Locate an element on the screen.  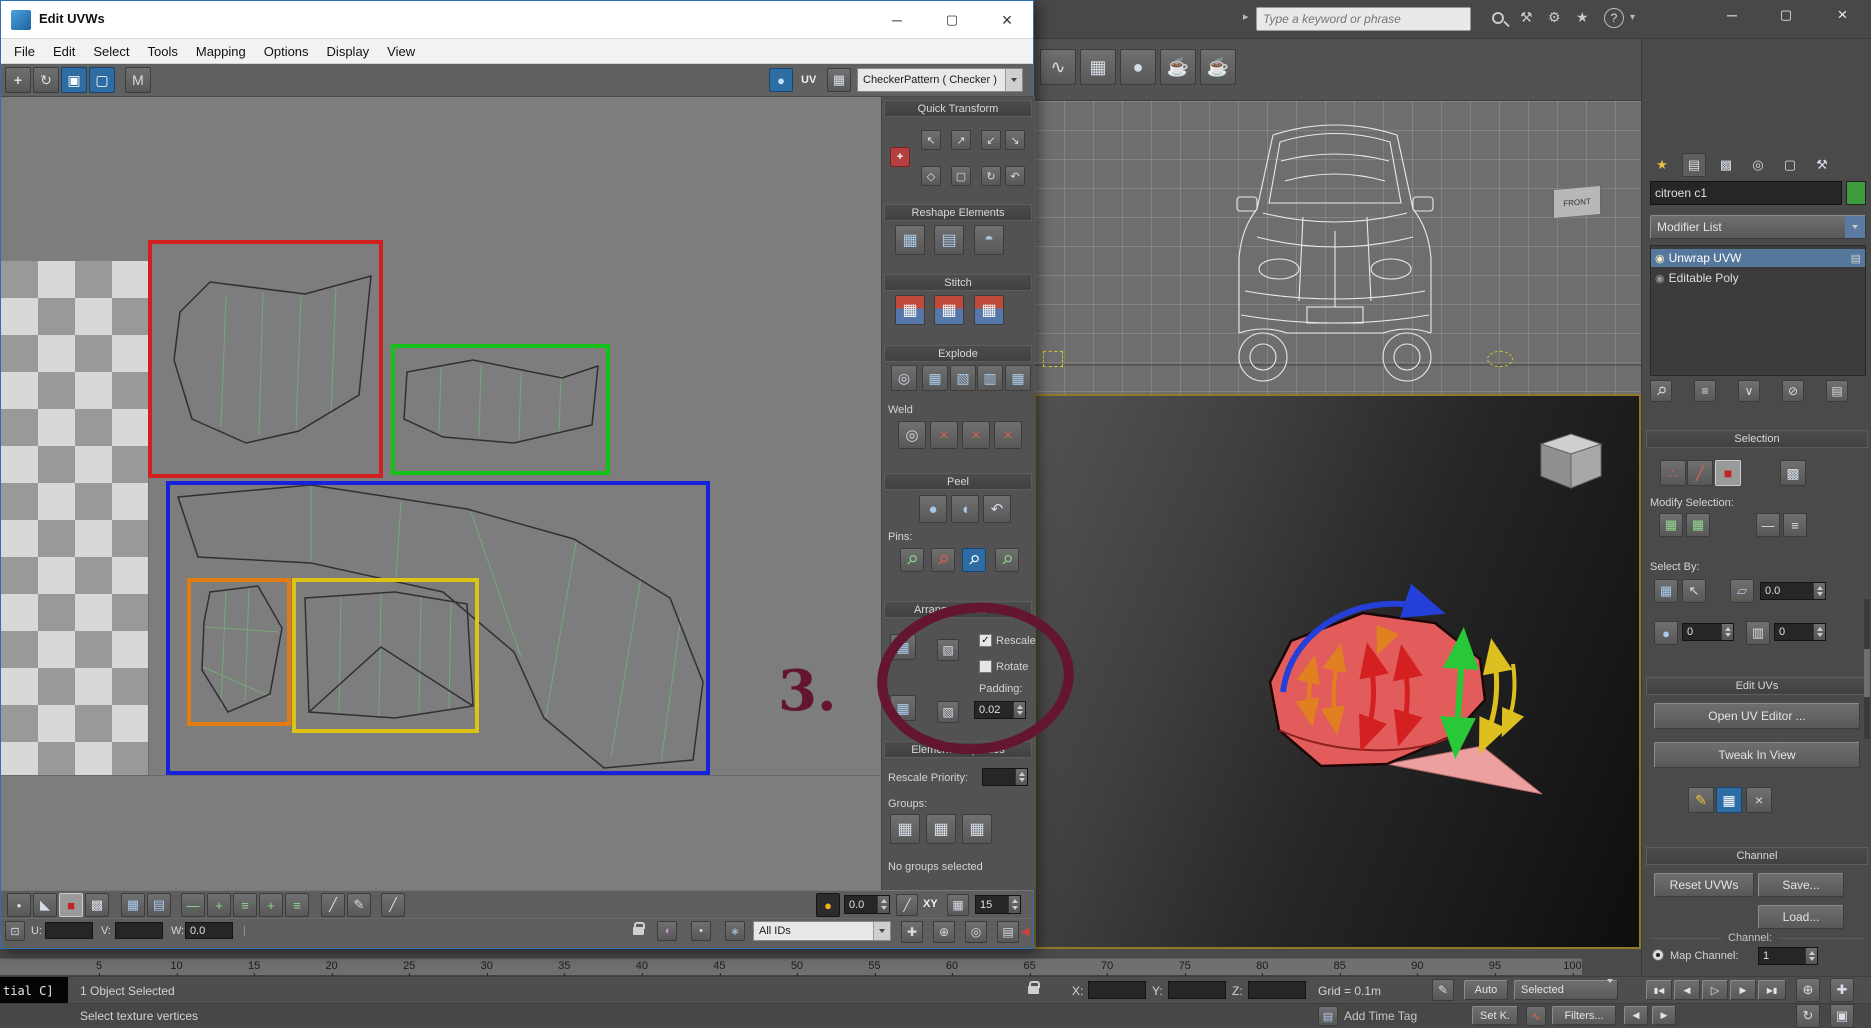
material-editor-icon: ● is located at coordinates (1138, 67).